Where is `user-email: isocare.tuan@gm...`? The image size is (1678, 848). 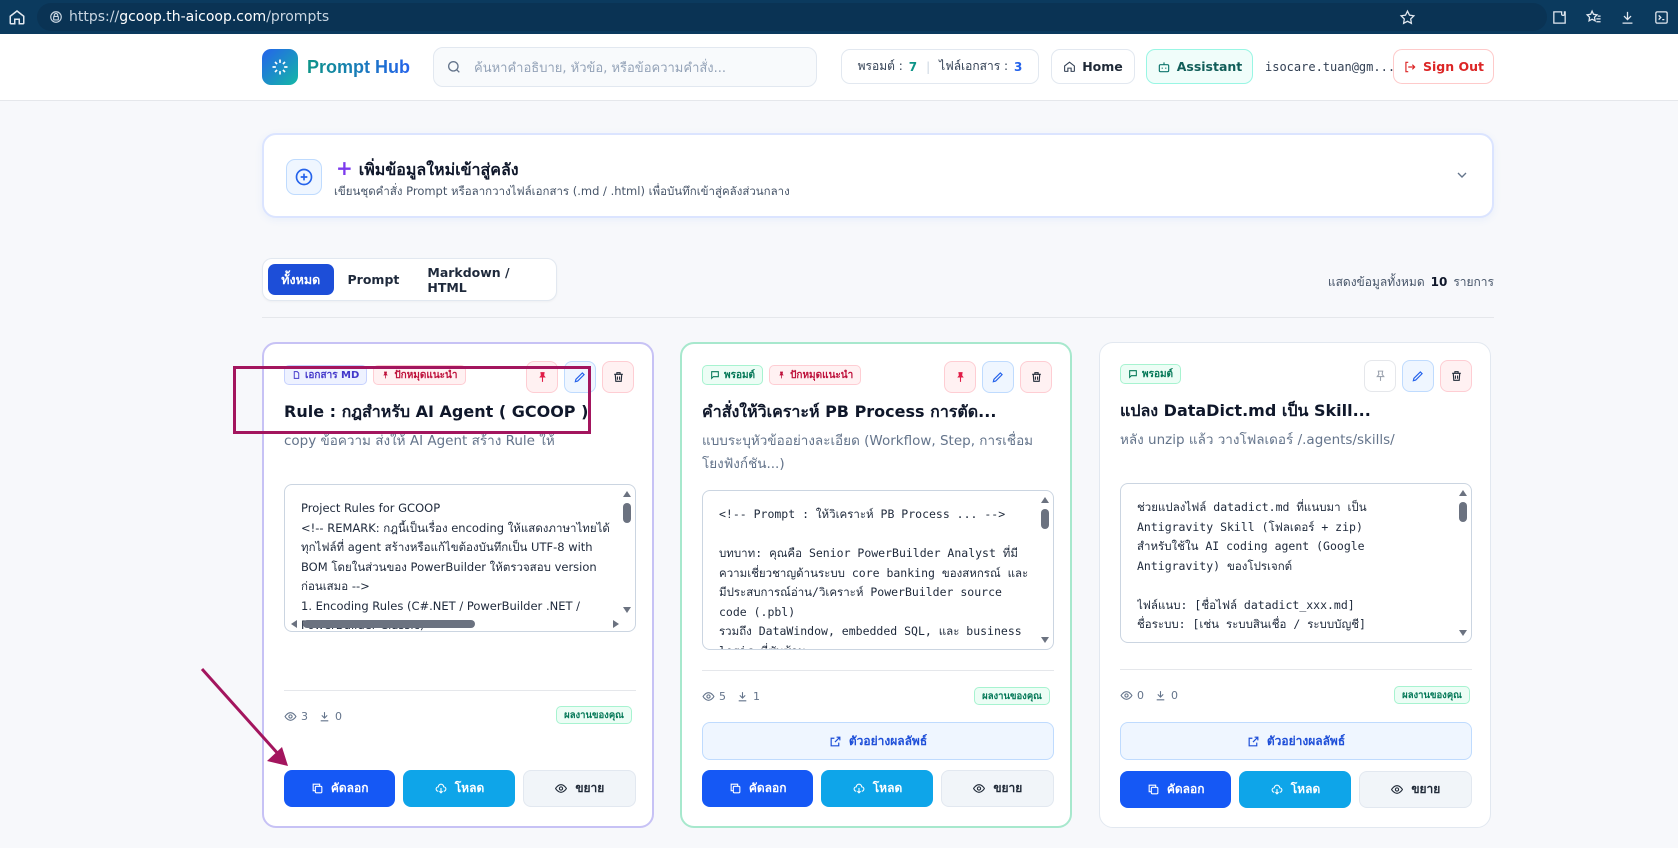
user-email: isocare.tuan@gm... is located at coordinates (1330, 67).